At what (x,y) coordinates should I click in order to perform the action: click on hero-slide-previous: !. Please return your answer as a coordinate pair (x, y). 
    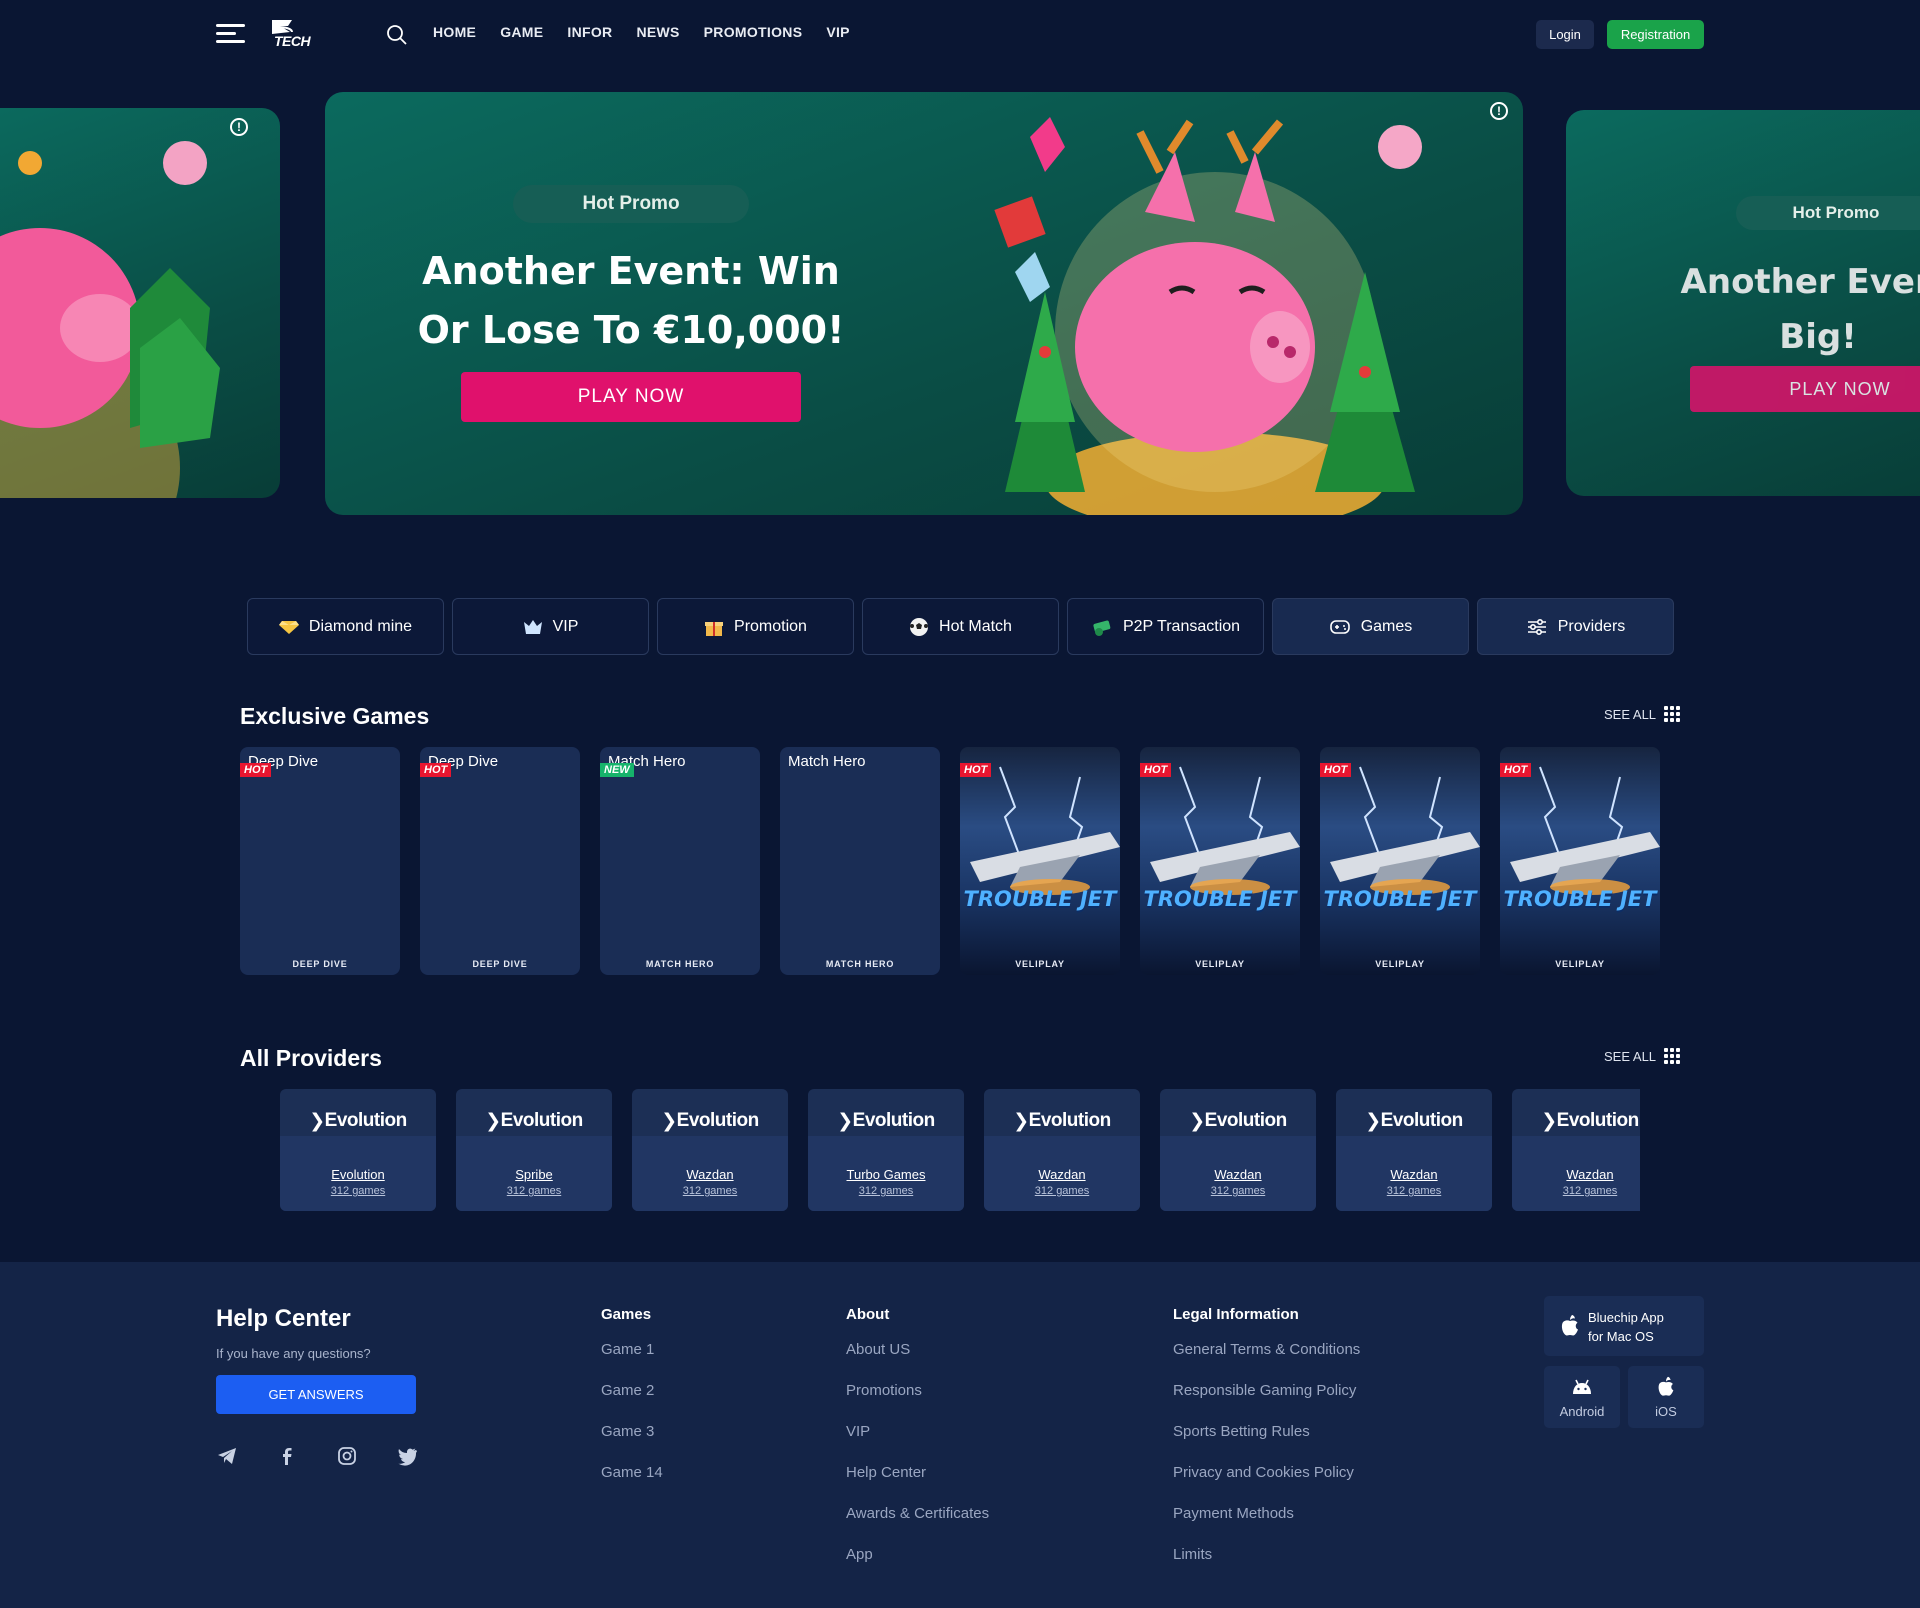
    Looking at the image, I should click on (140, 303).